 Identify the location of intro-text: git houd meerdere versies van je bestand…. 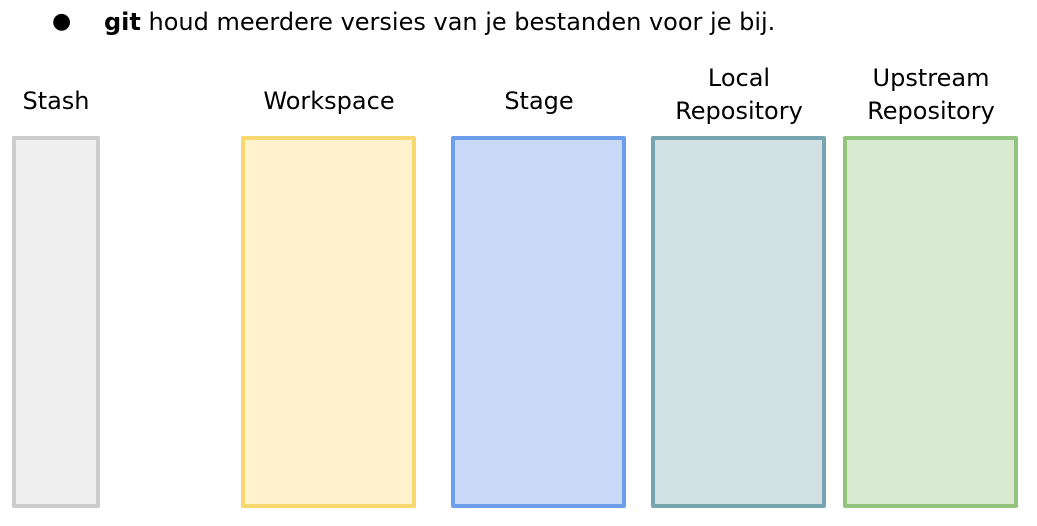
(439, 22).